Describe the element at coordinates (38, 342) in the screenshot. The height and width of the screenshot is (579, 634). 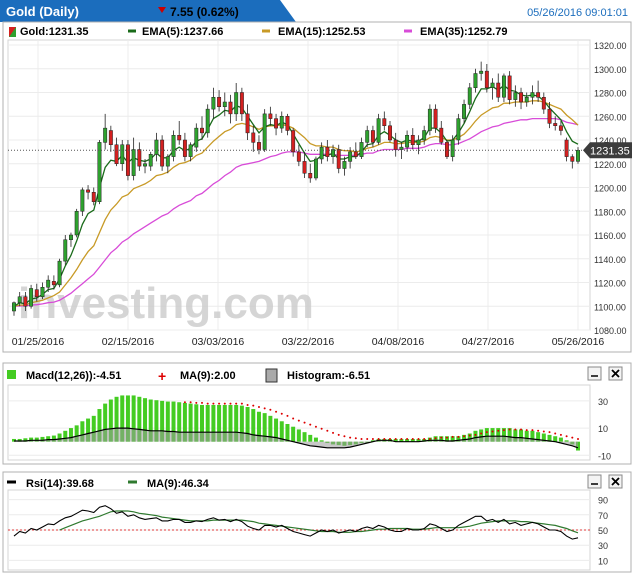
I see `price-x-tick: 01/25/2016` at that location.